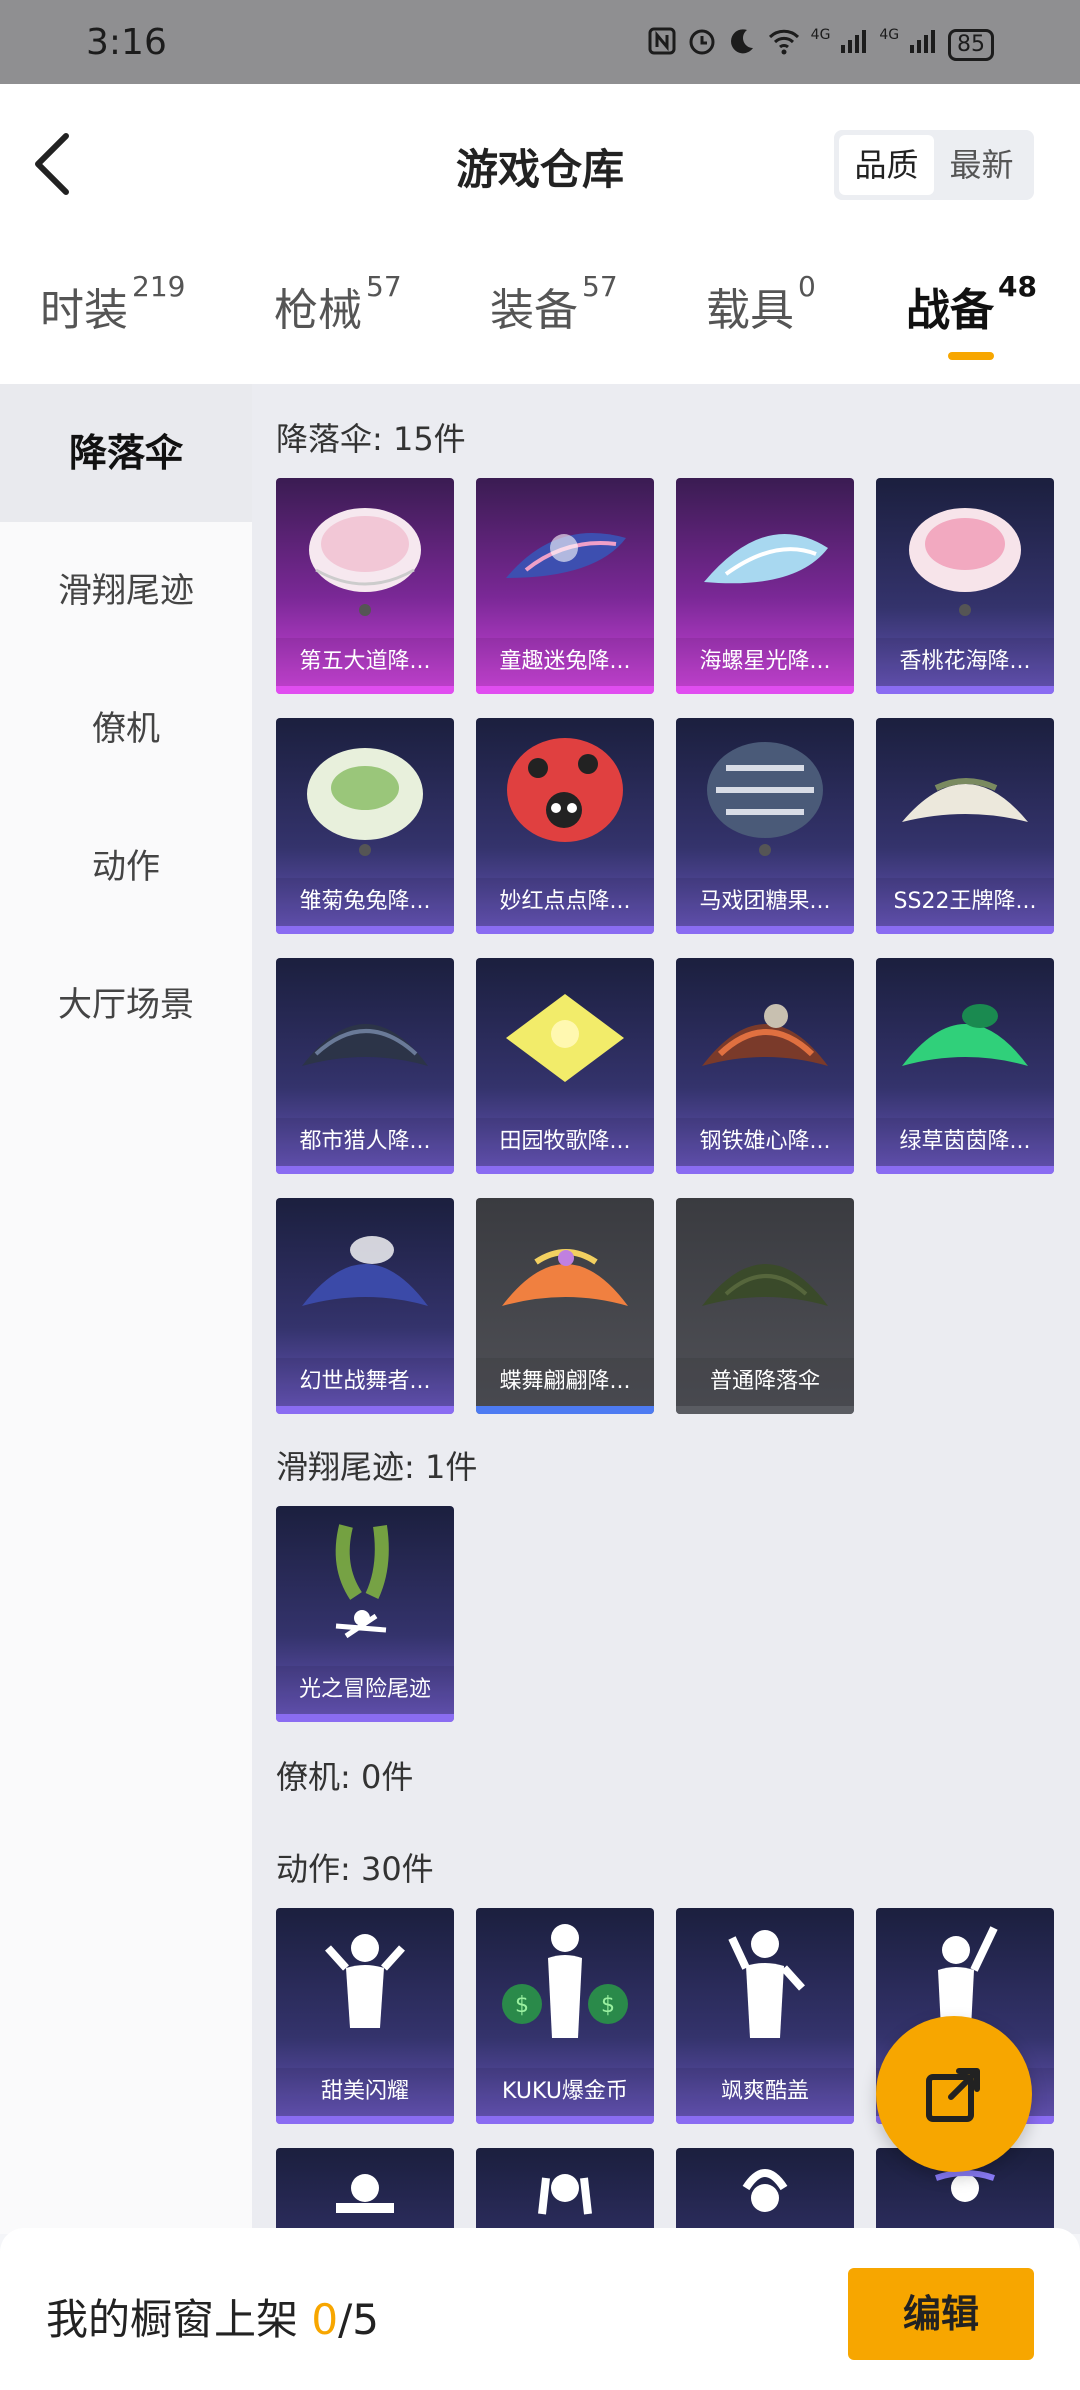  I want to click on tab-equipment: 装备 57, so click(554, 304).